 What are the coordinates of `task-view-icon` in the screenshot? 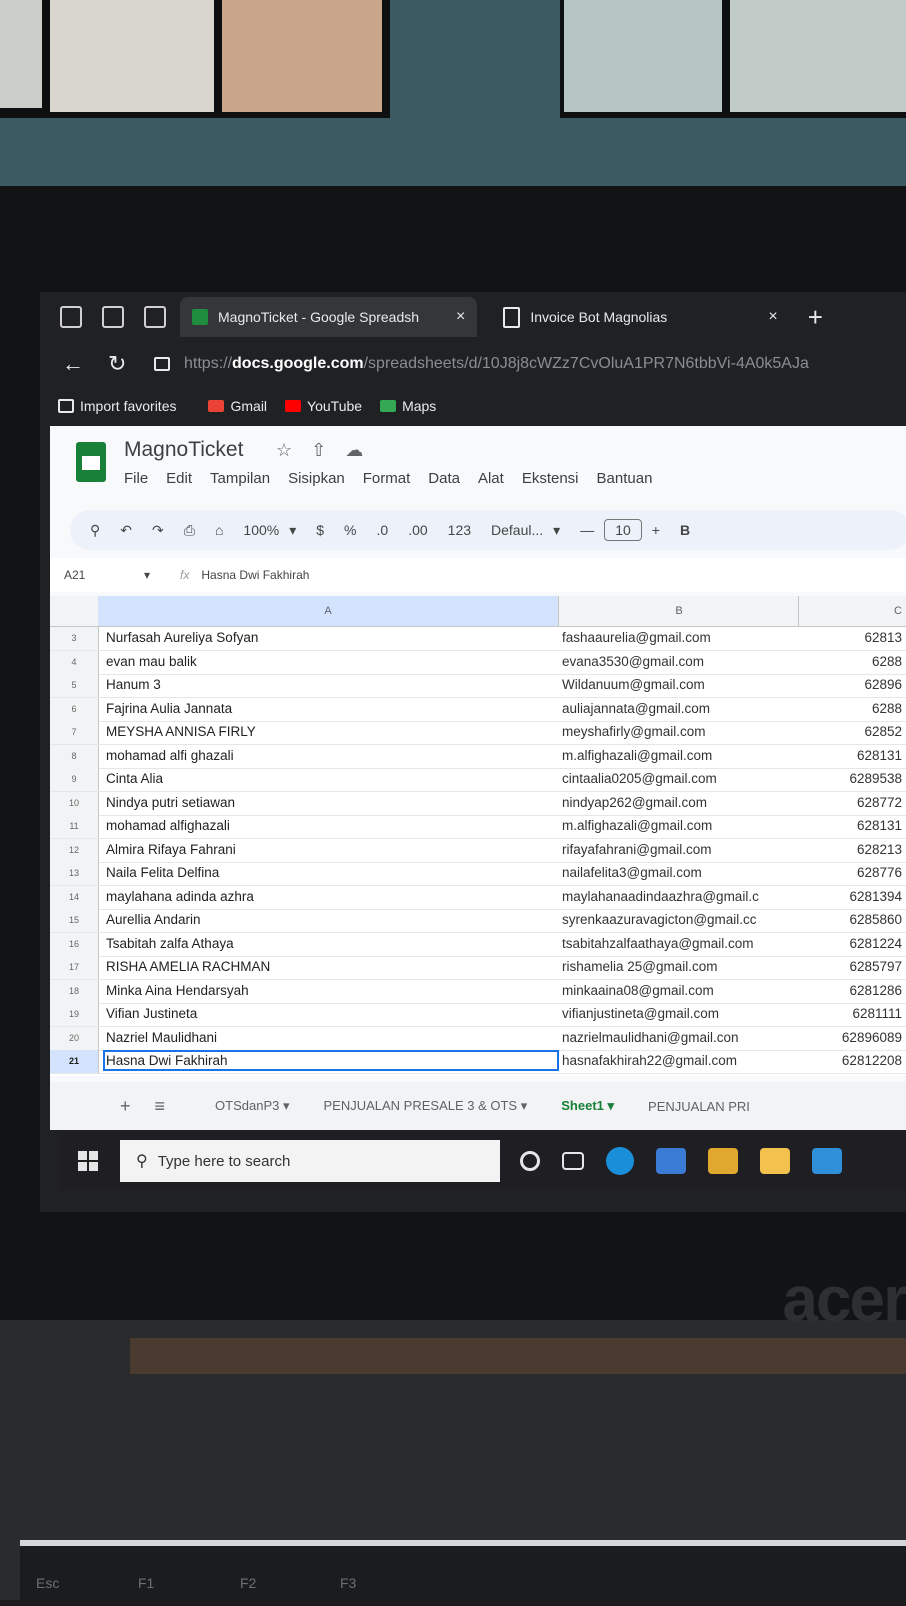 It's located at (573, 1161).